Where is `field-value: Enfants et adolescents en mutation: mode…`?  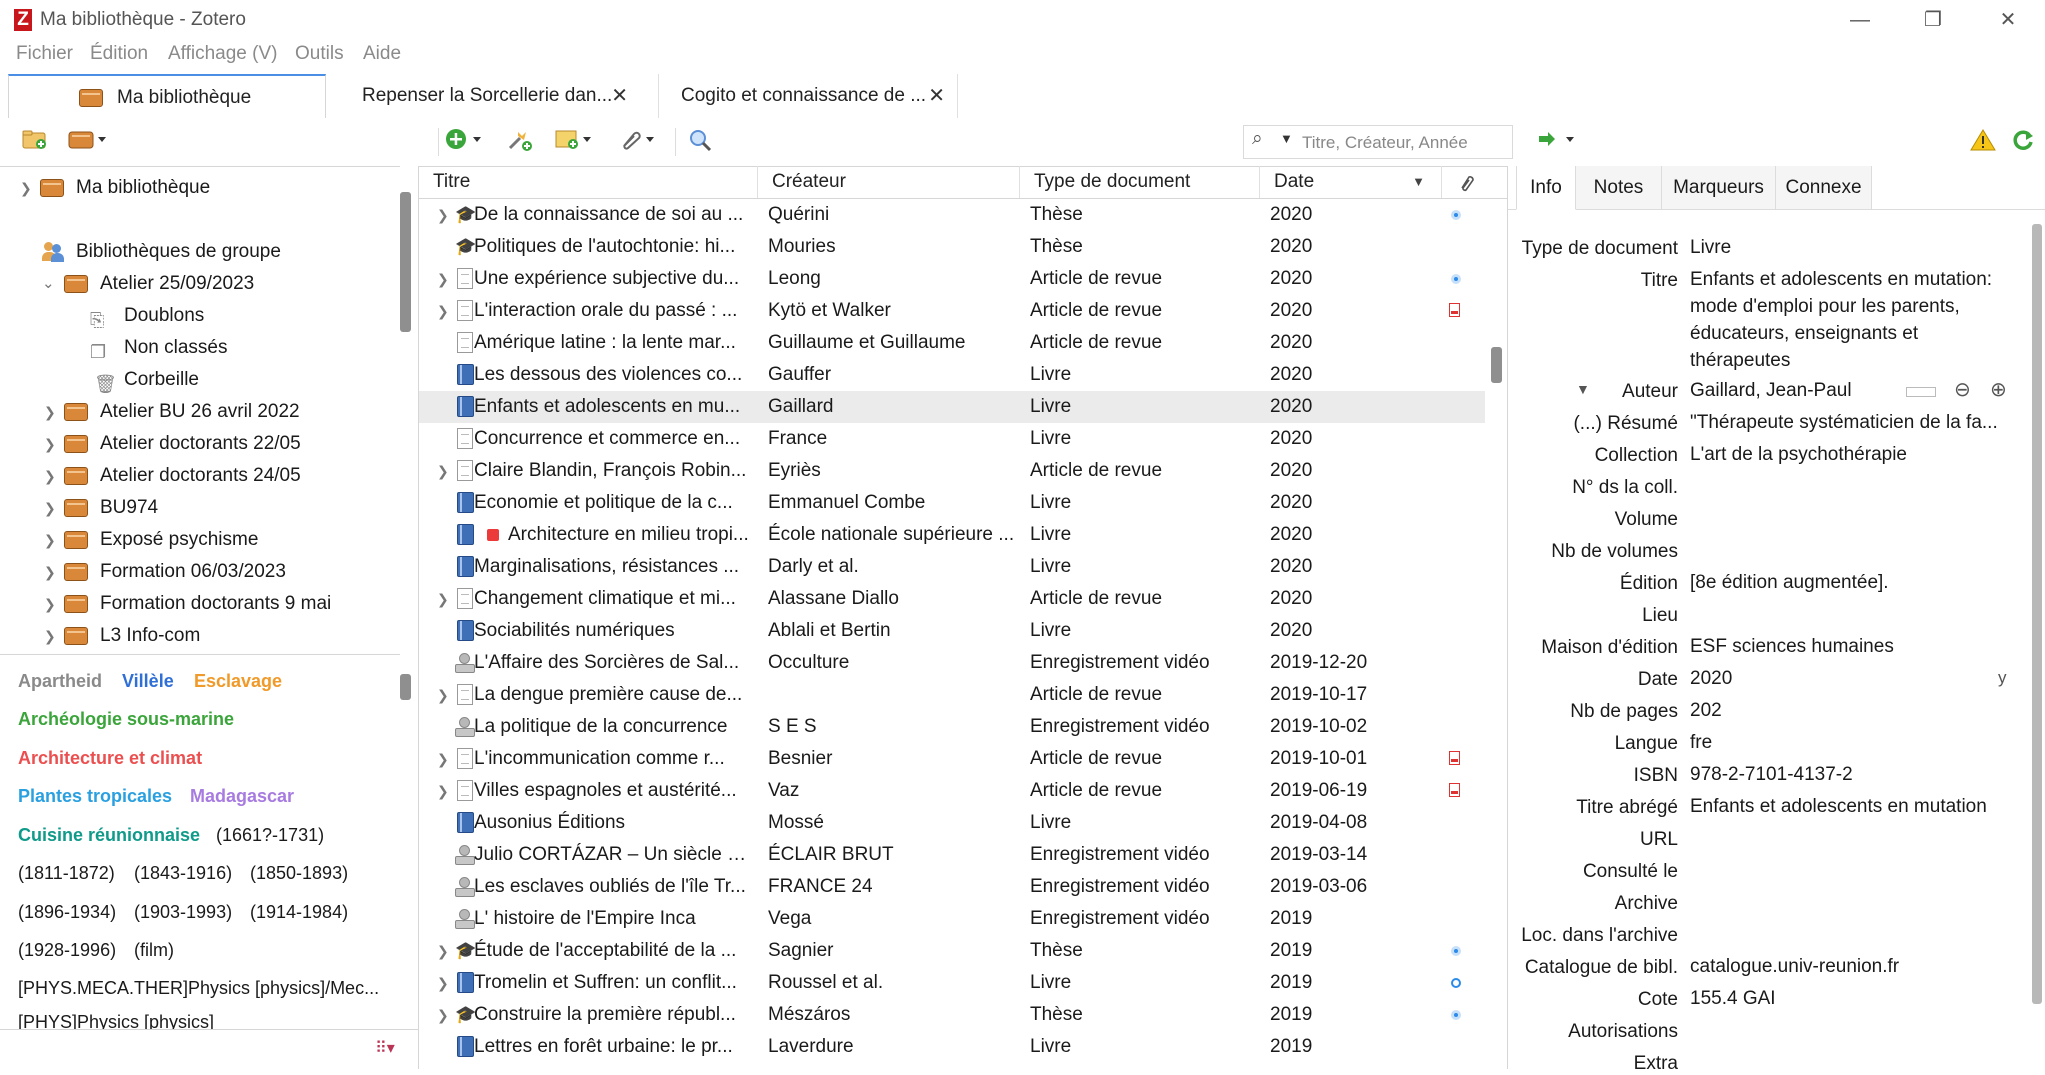
field-value: Enfants et adolescents en mutation: mode… is located at coordinates (1850, 320).